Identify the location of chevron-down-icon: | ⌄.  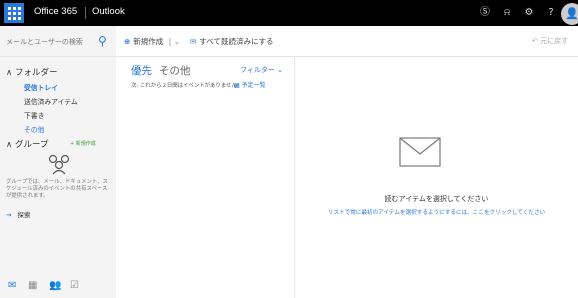
(174, 41).